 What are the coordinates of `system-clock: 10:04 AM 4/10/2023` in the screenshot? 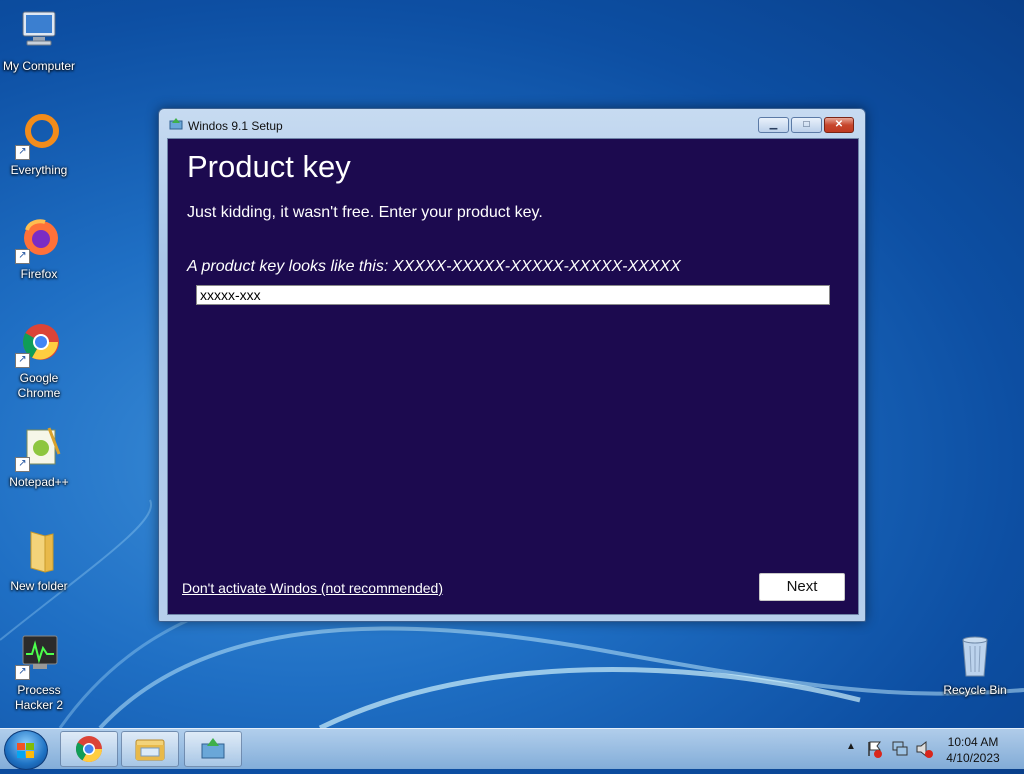 It's located at (973, 750).